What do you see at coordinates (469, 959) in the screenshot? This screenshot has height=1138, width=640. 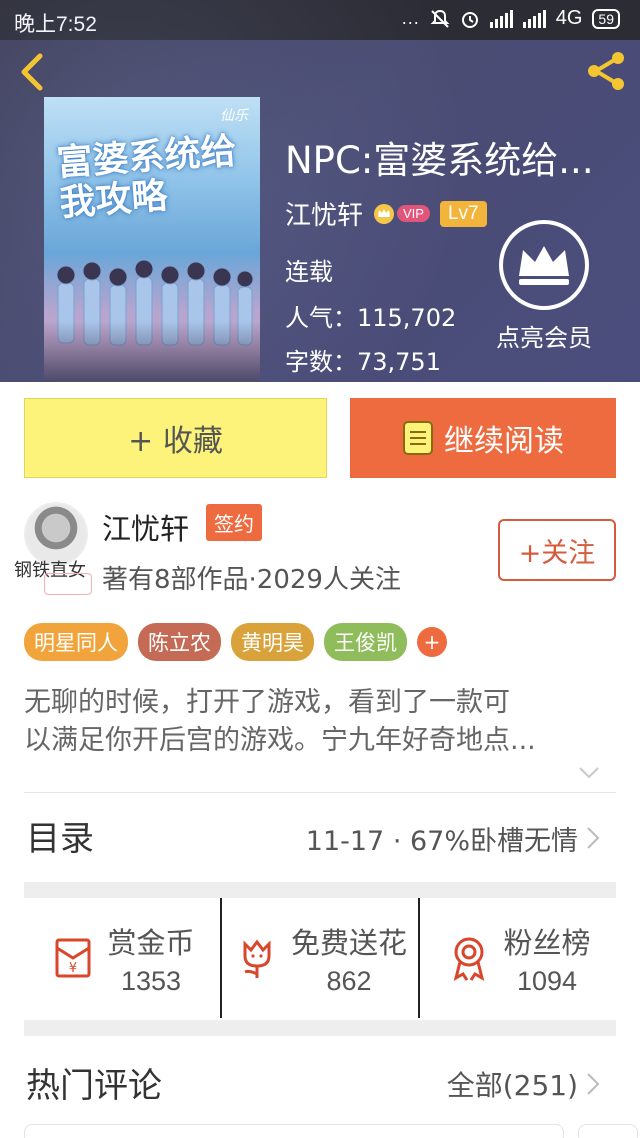 I see `medal-icon` at bounding box center [469, 959].